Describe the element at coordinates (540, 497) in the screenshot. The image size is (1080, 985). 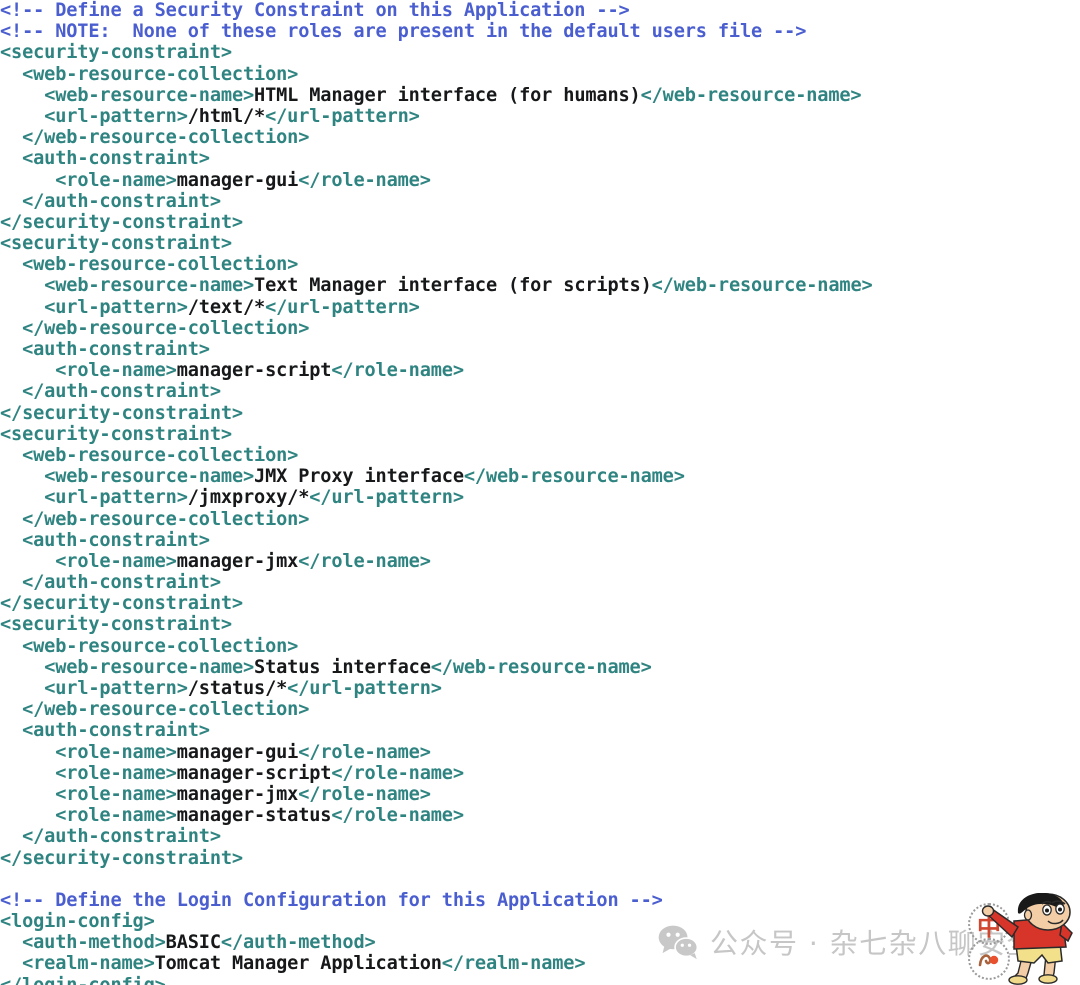
I see `code-line: <url-pattern>/jmxproxy/*</url-pattern>` at that location.